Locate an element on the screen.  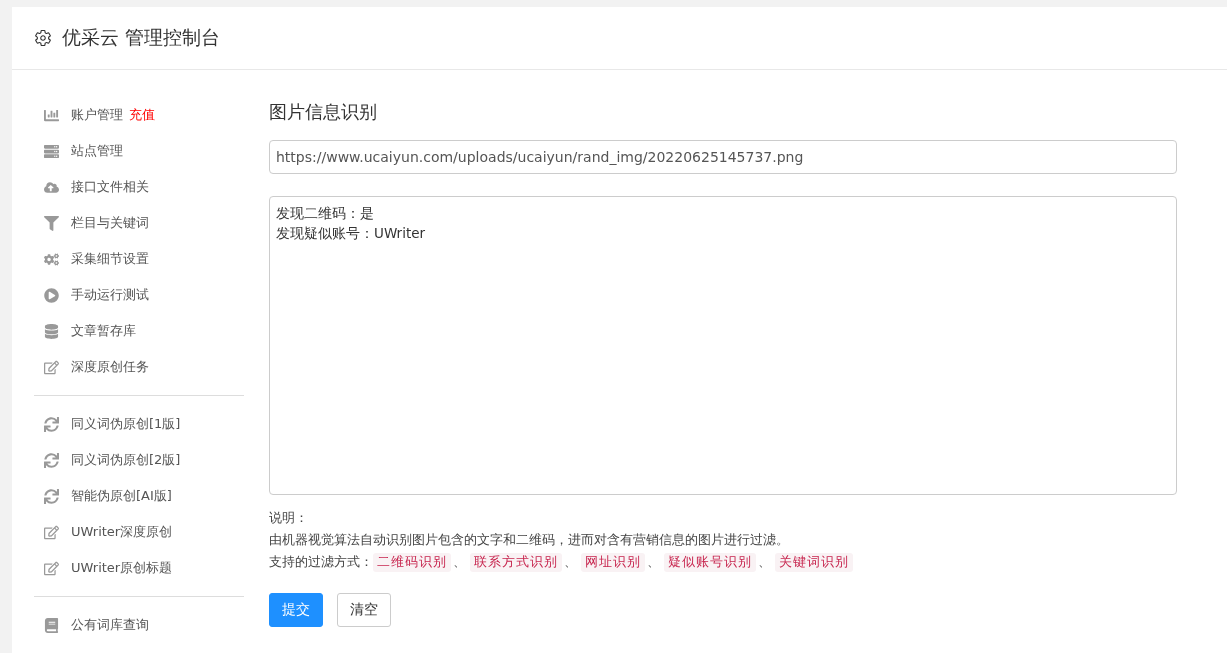
cloud-upload-icon is located at coordinates (51, 187).